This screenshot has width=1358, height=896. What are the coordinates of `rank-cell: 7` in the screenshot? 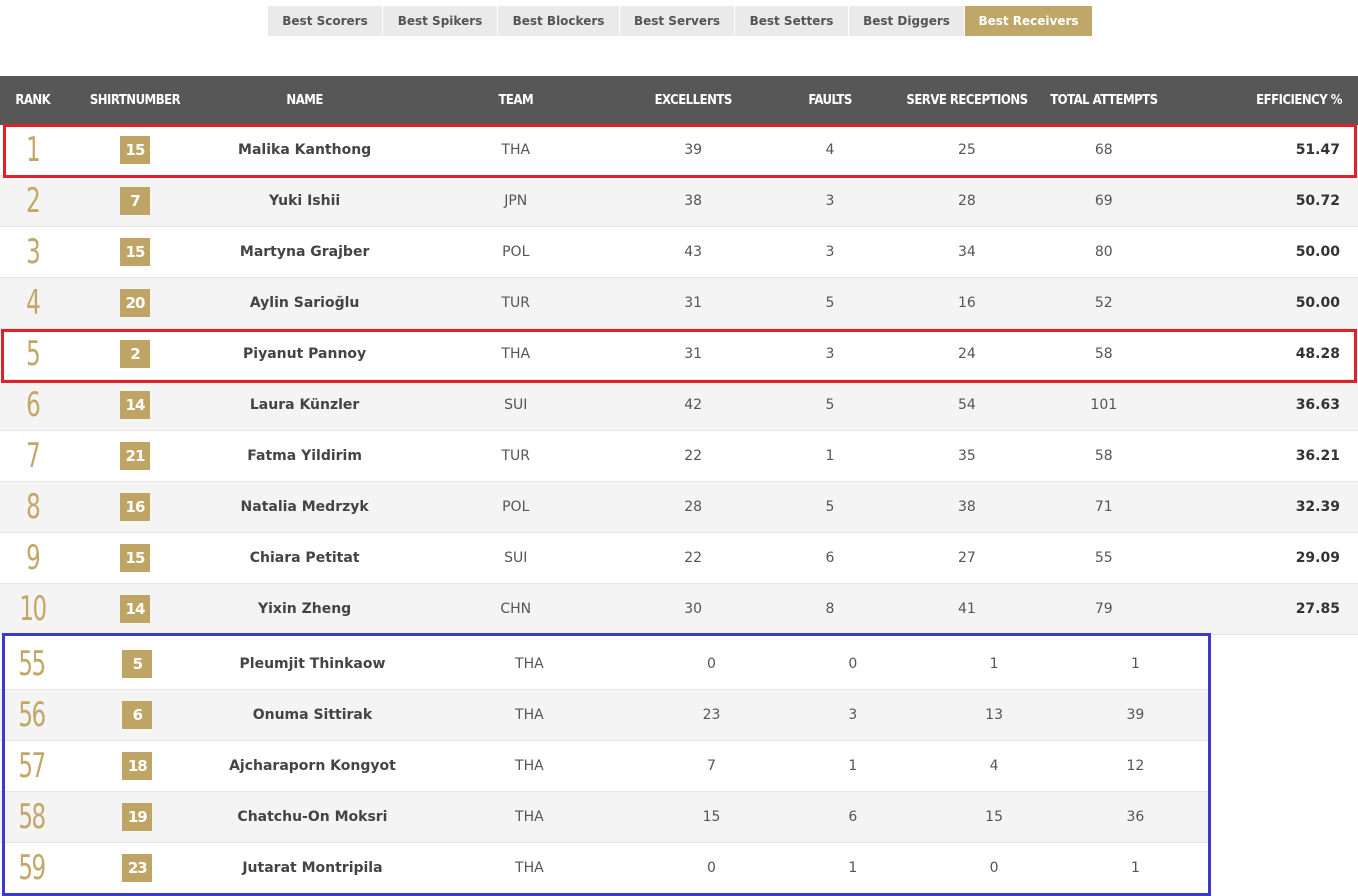 It's located at (33, 456).